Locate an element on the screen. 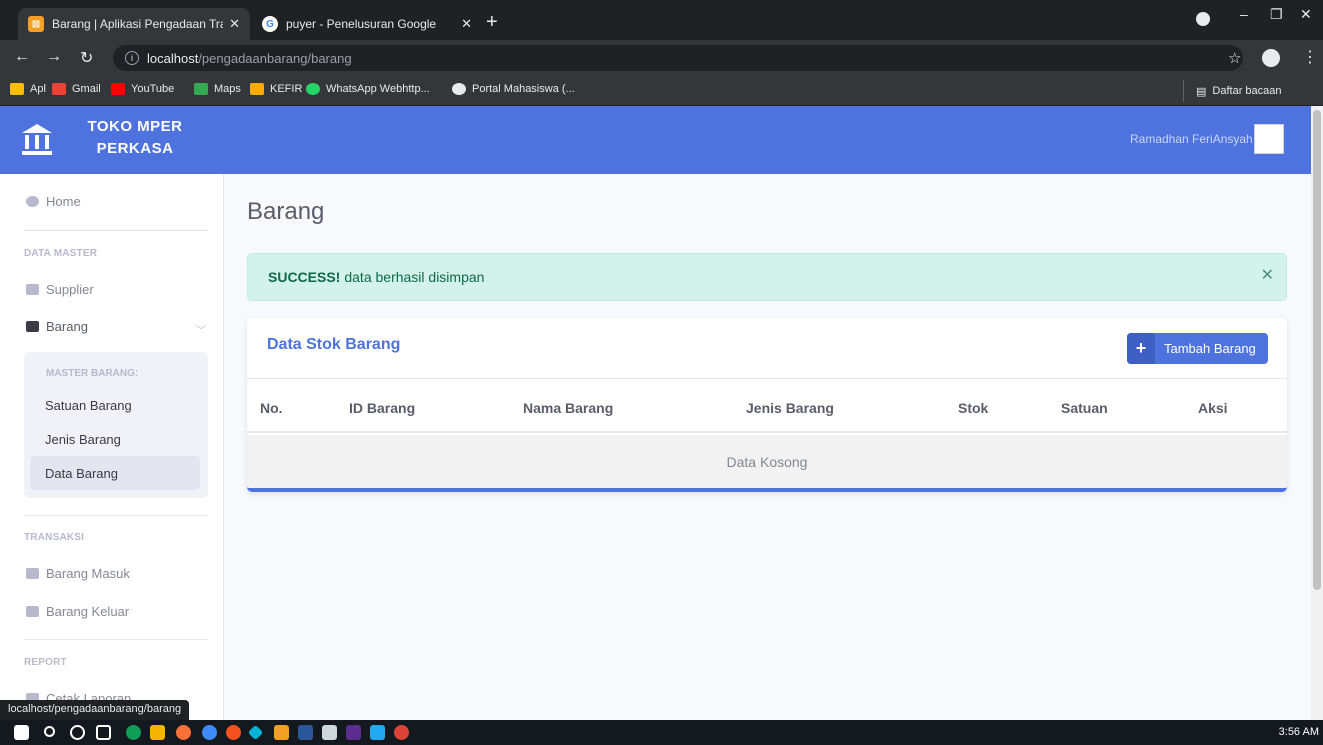 The width and height of the screenshot is (1323, 745). avatar is located at coordinates (1269, 139).